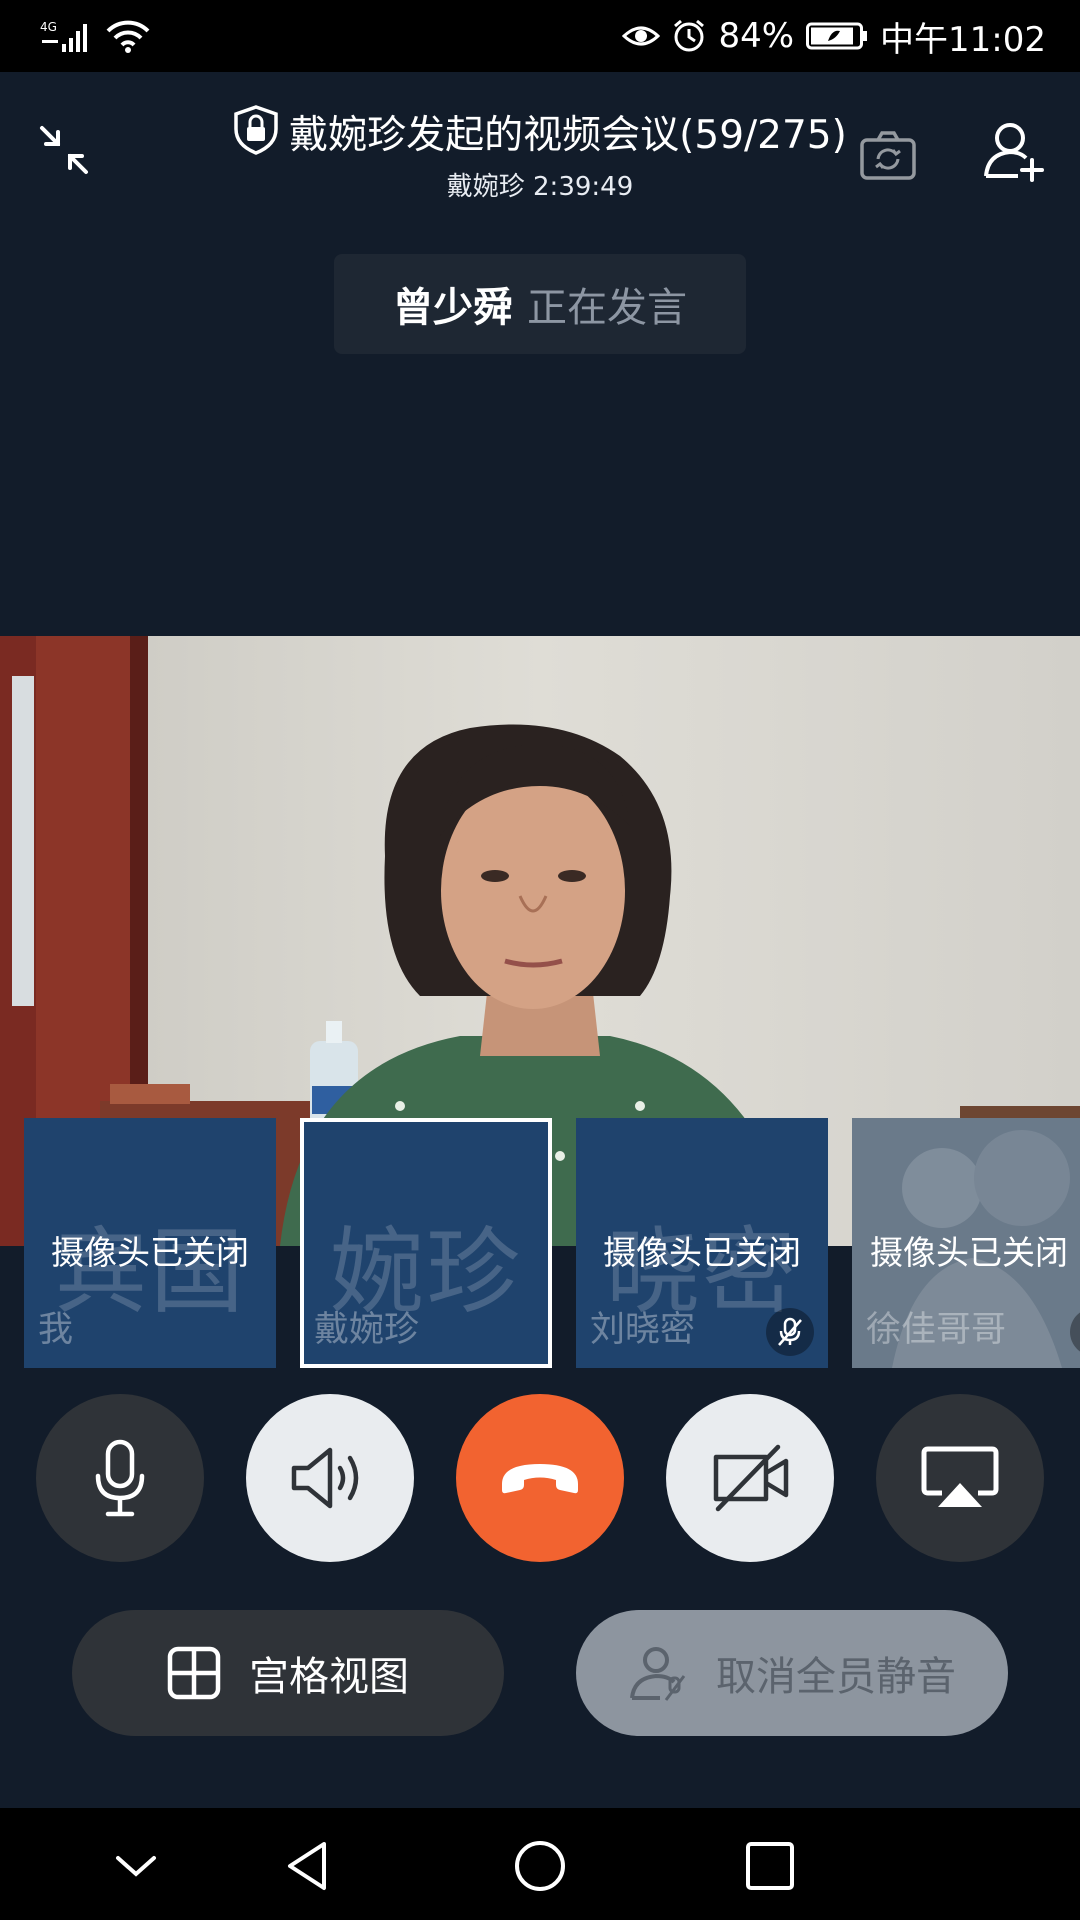  I want to click on mute-all-icon, so click(658, 1674).